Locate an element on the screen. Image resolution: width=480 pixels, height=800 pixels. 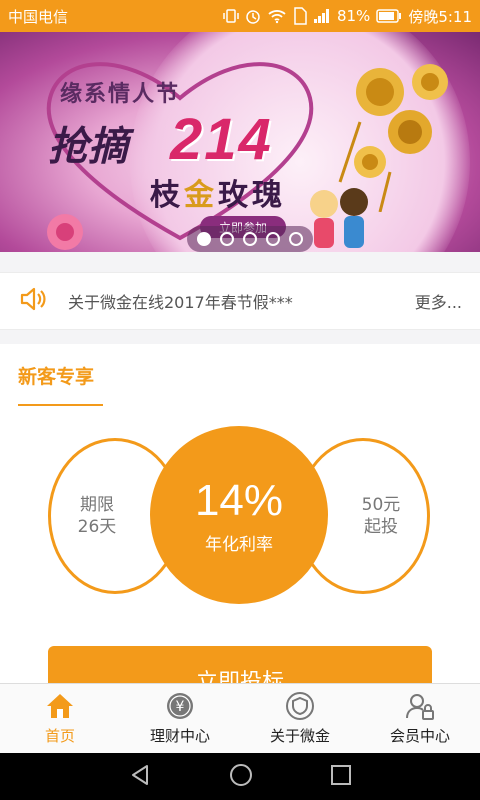
carrier-label: 中国电信 is located at coordinates (38, 16).